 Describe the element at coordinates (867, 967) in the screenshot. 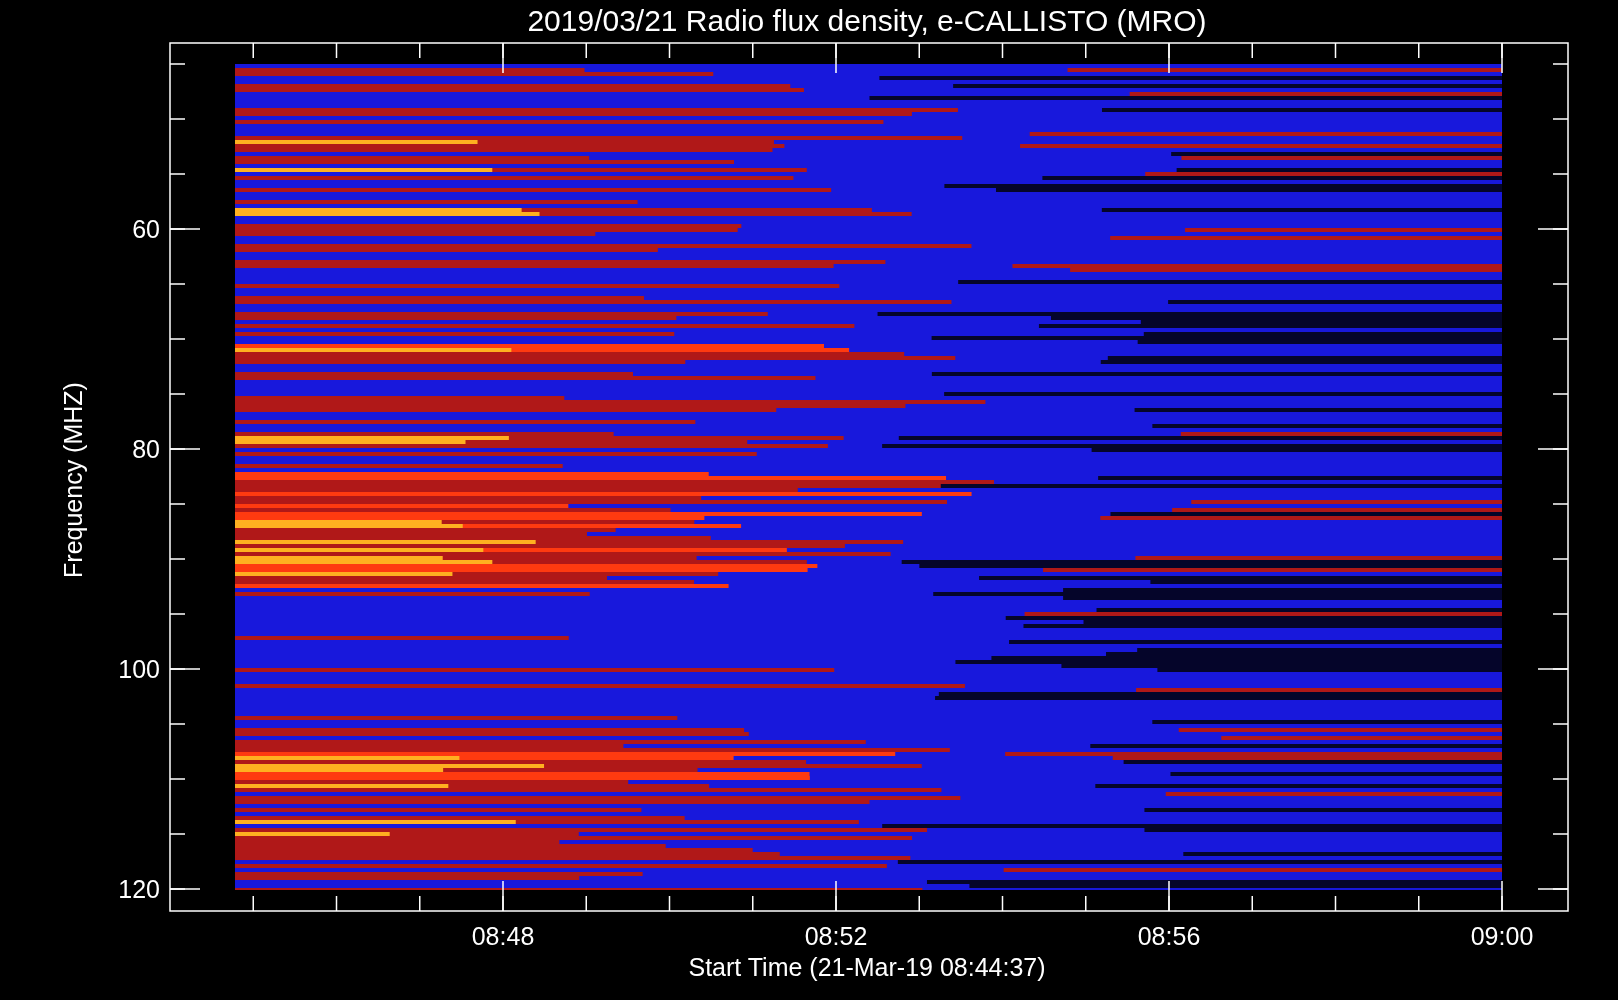

I see `axis-label: Start Time (21-Mar-19 08:44:37)` at that location.